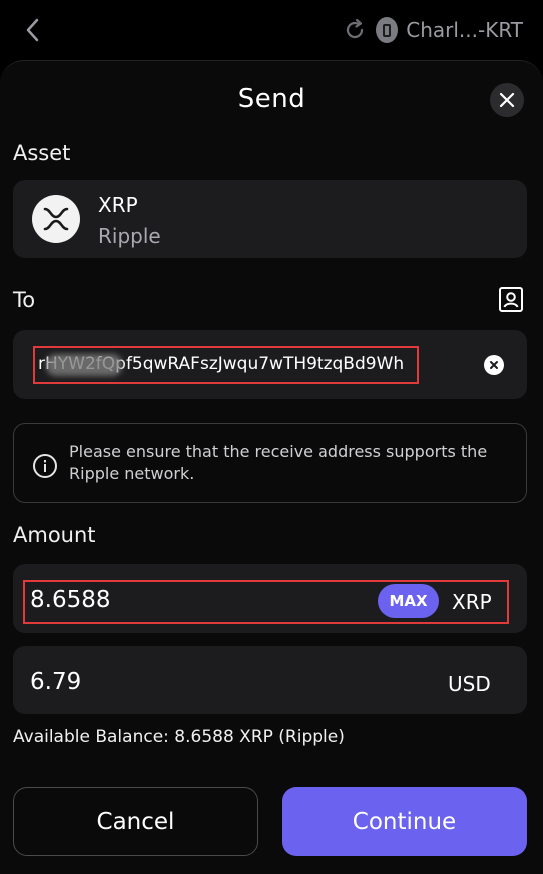 This screenshot has width=543, height=874. What do you see at coordinates (387, 30) in the screenshot?
I see `phone-wallet-icon` at bounding box center [387, 30].